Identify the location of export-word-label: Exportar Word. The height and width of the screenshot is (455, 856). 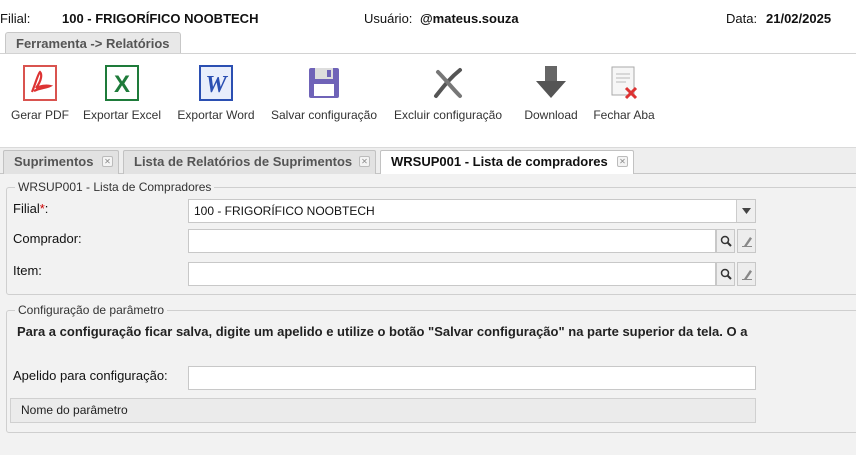
(216, 115).